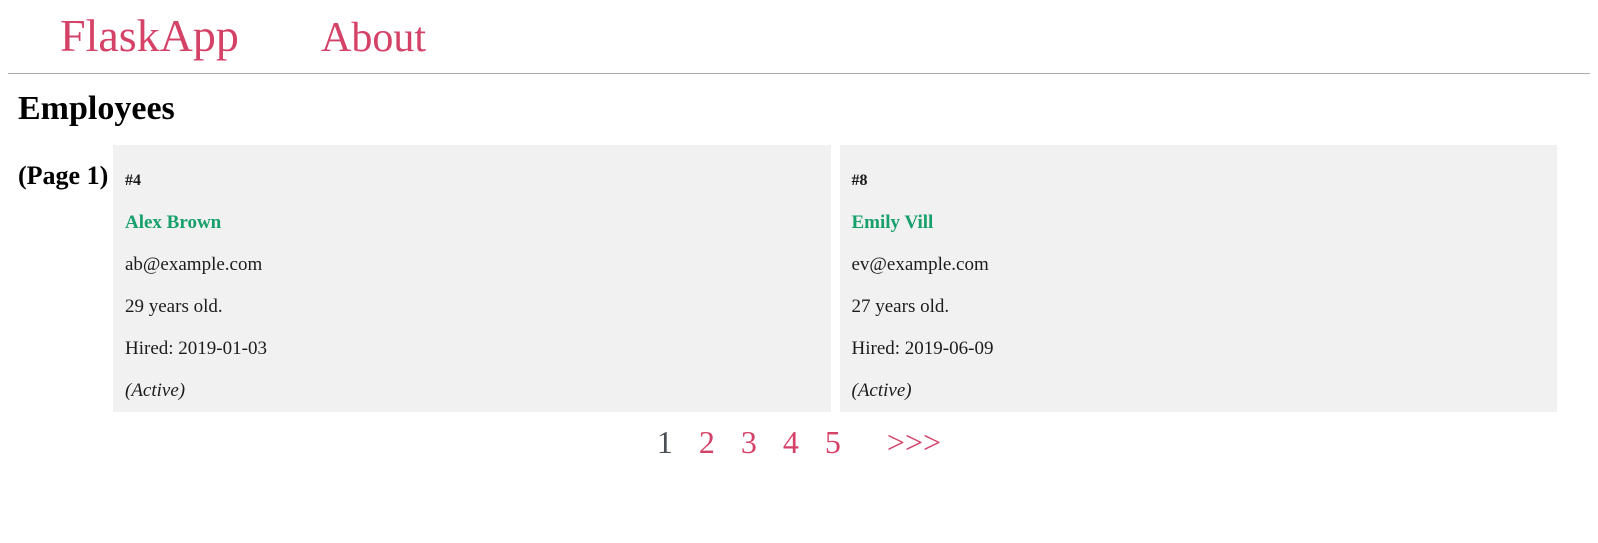 The width and height of the screenshot is (1598, 543). What do you see at coordinates (922, 348) in the screenshot?
I see `employee-hired-date: Hired: 2019-06-09` at bounding box center [922, 348].